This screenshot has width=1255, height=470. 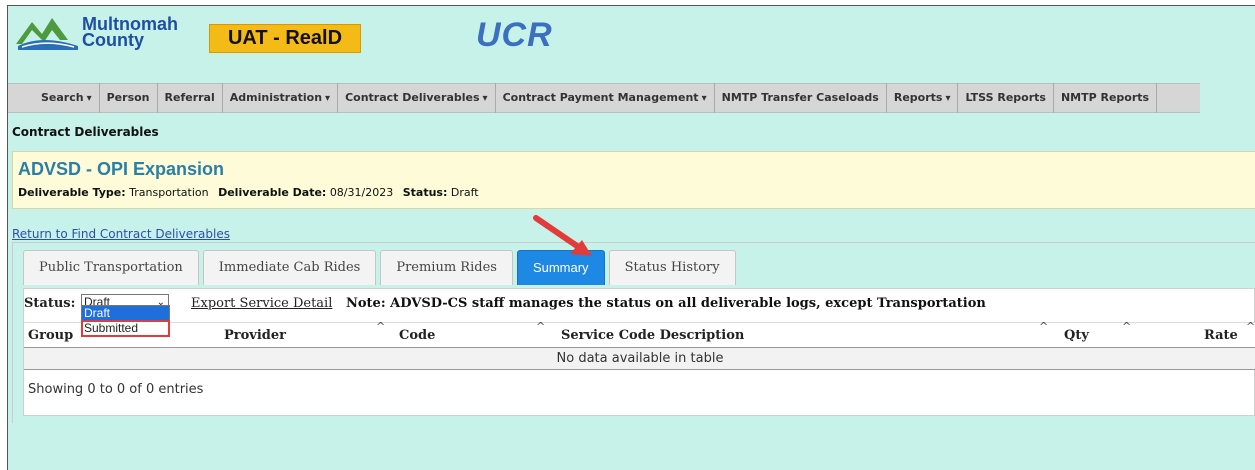 I want to click on column-header-code: Code, so click(x=417, y=336).